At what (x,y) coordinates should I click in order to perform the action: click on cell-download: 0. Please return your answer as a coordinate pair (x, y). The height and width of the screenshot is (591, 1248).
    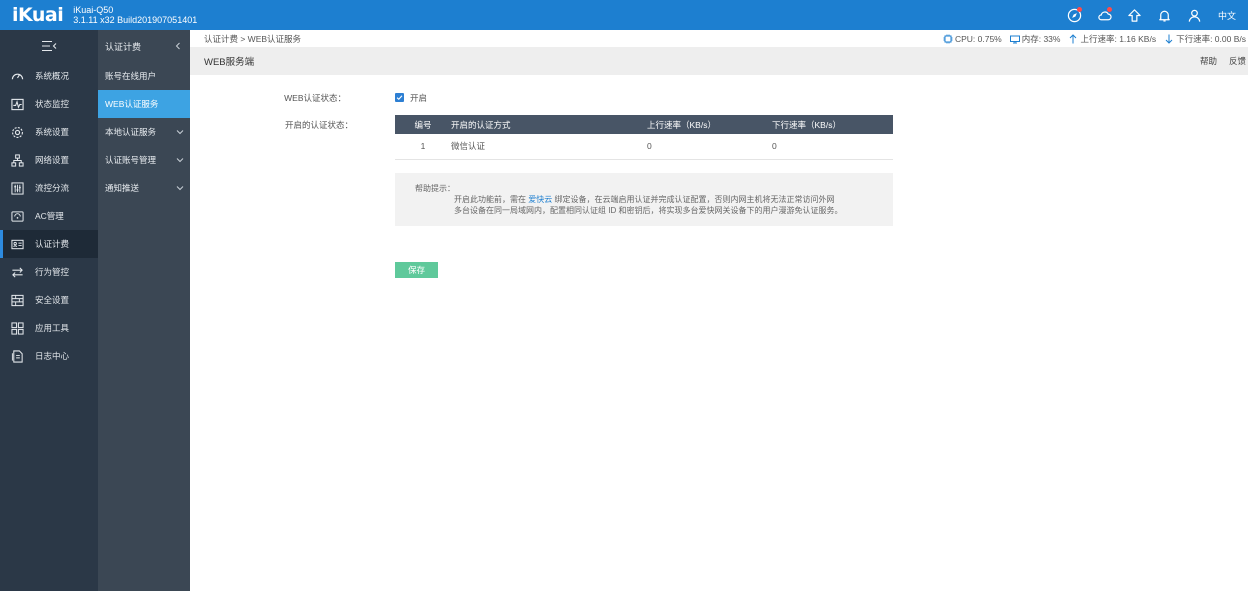
    Looking at the image, I should click on (832, 147).